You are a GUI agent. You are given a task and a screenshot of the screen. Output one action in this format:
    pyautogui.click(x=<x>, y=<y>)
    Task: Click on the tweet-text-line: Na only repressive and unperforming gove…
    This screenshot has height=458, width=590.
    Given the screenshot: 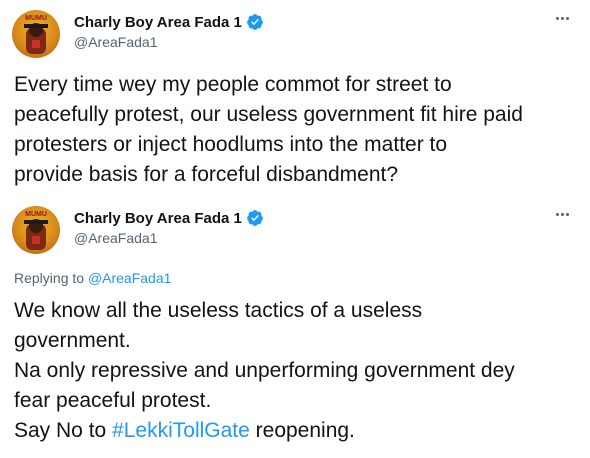 What is the action you would take?
    pyautogui.click(x=264, y=370)
    